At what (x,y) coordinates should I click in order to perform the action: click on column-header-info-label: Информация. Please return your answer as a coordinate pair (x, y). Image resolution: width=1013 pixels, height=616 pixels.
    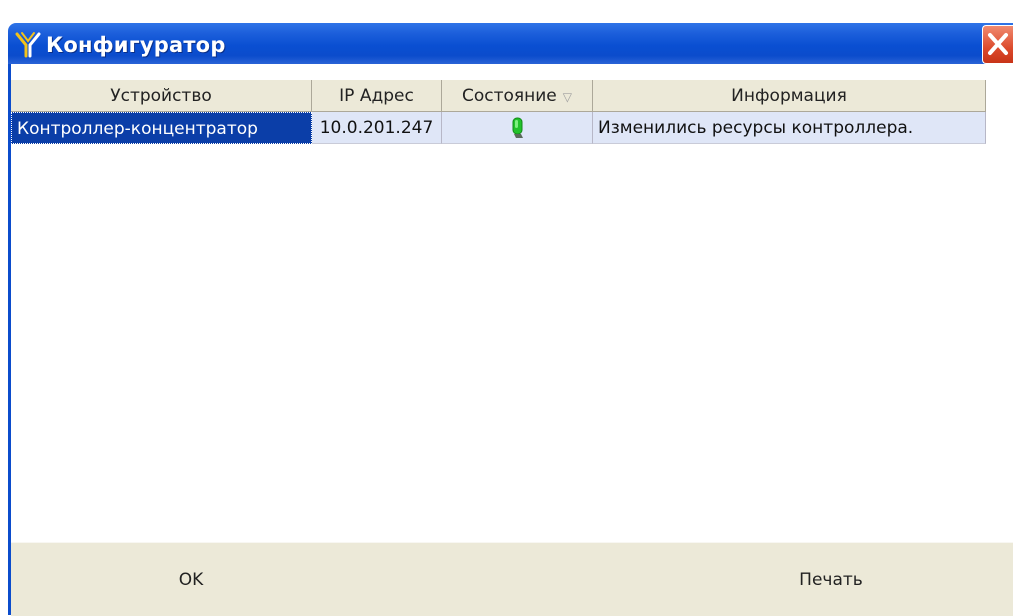
    Looking at the image, I should click on (789, 96).